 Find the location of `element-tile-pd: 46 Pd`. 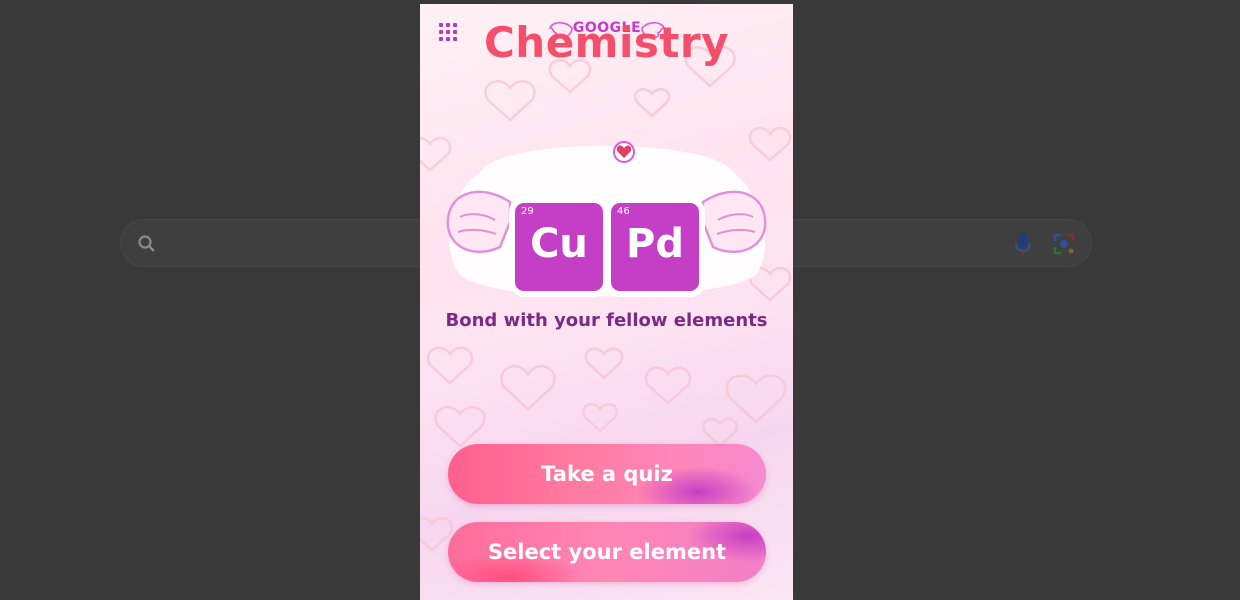

element-tile-pd: 46 Pd is located at coordinates (655, 247).